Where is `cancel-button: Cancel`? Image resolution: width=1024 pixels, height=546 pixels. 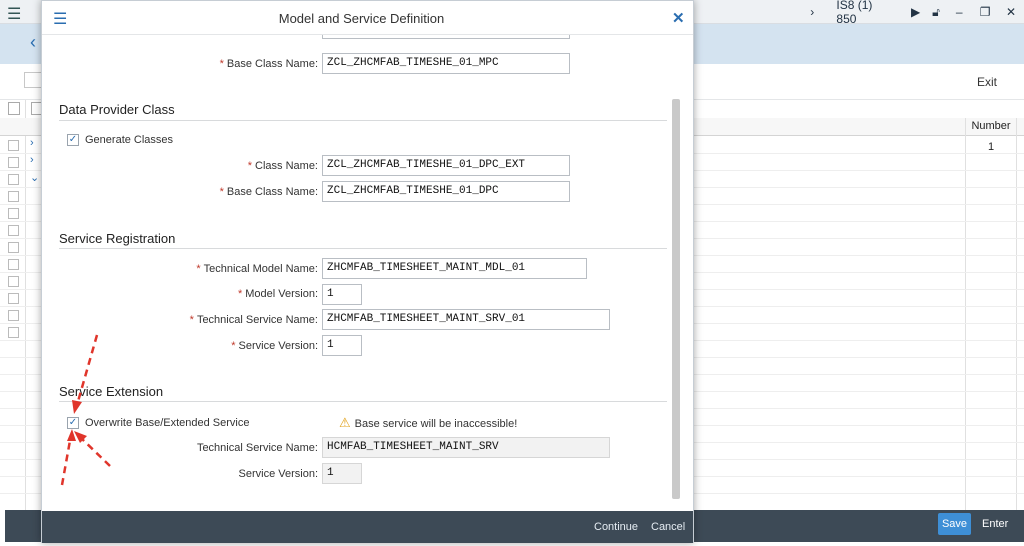
cancel-button: Cancel is located at coordinates (668, 527).